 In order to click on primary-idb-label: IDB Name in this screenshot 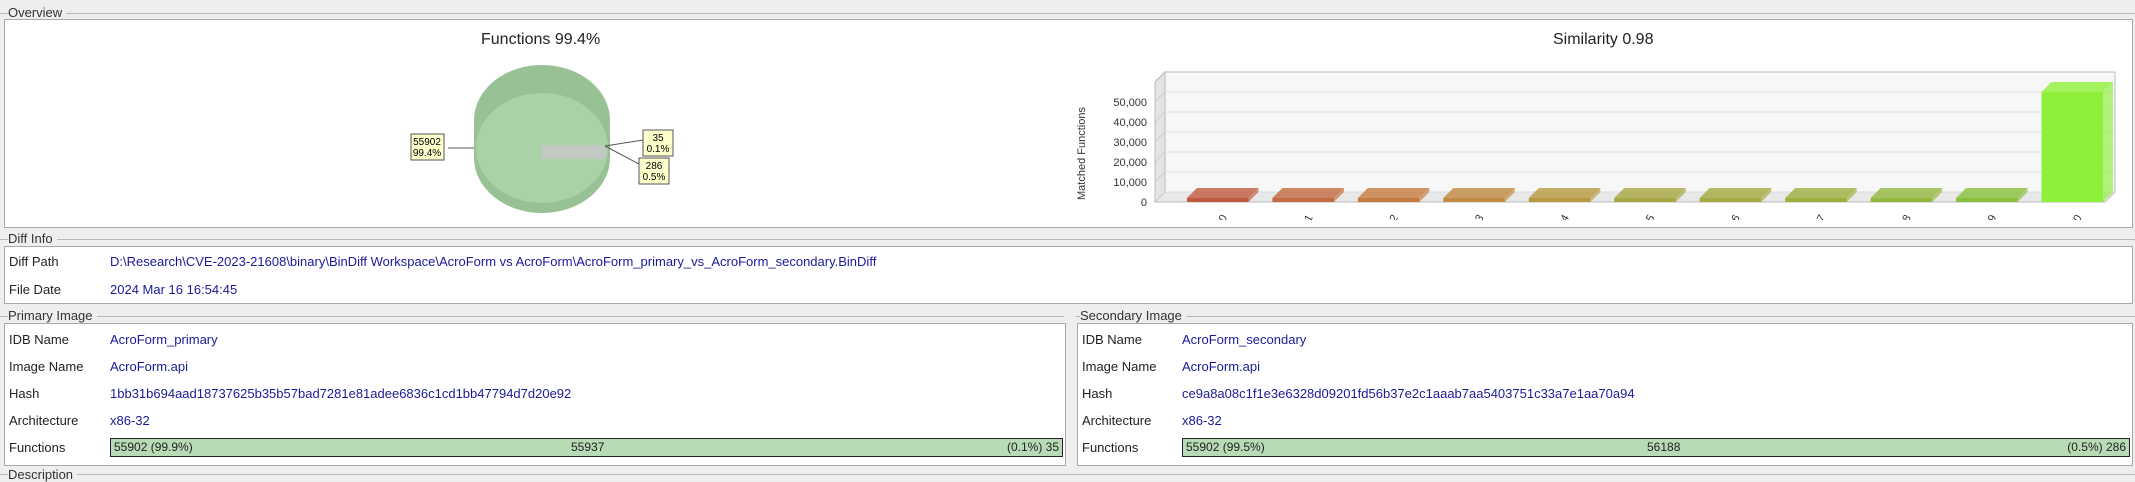, I will do `click(39, 339)`.